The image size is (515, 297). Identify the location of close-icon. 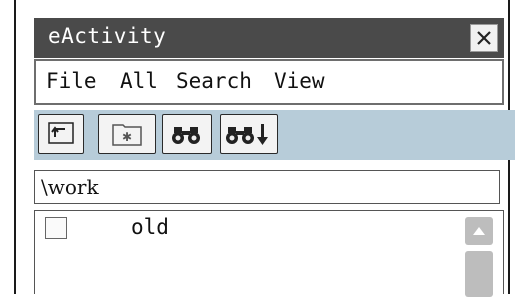
(484, 38).